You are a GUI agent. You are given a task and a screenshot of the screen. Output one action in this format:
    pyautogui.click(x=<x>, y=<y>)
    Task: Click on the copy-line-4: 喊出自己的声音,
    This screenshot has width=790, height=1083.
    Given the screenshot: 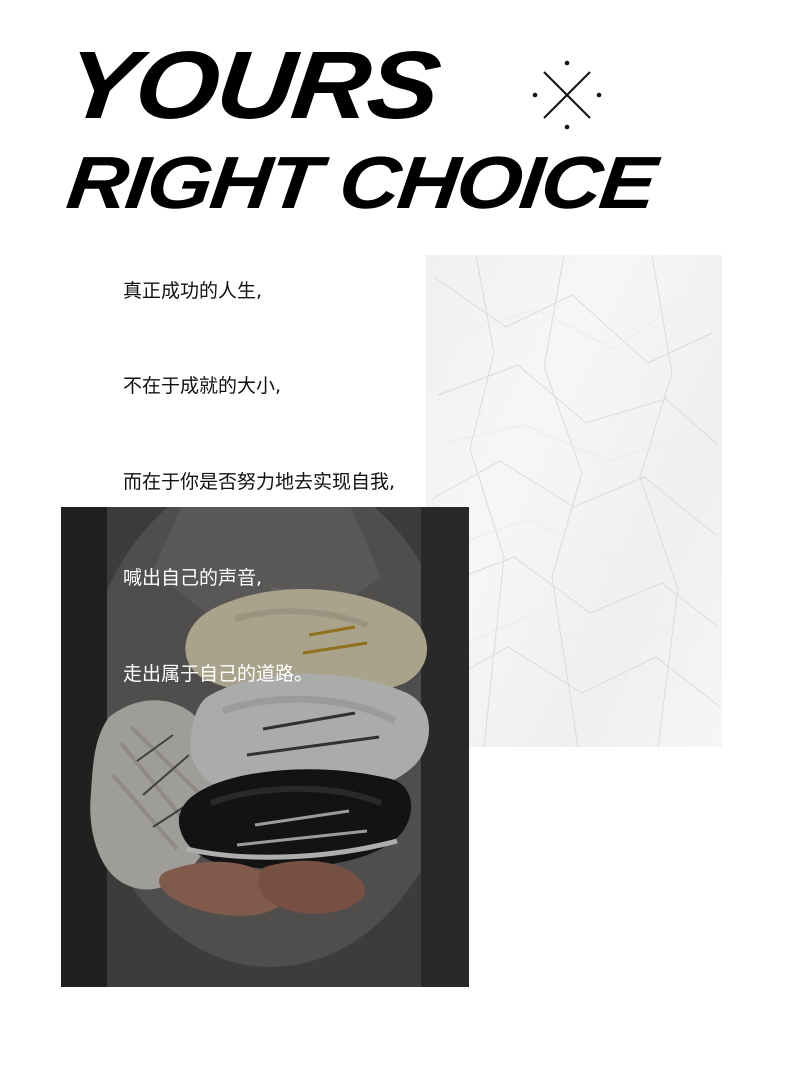 What is the action you would take?
    pyautogui.click(x=193, y=578)
    